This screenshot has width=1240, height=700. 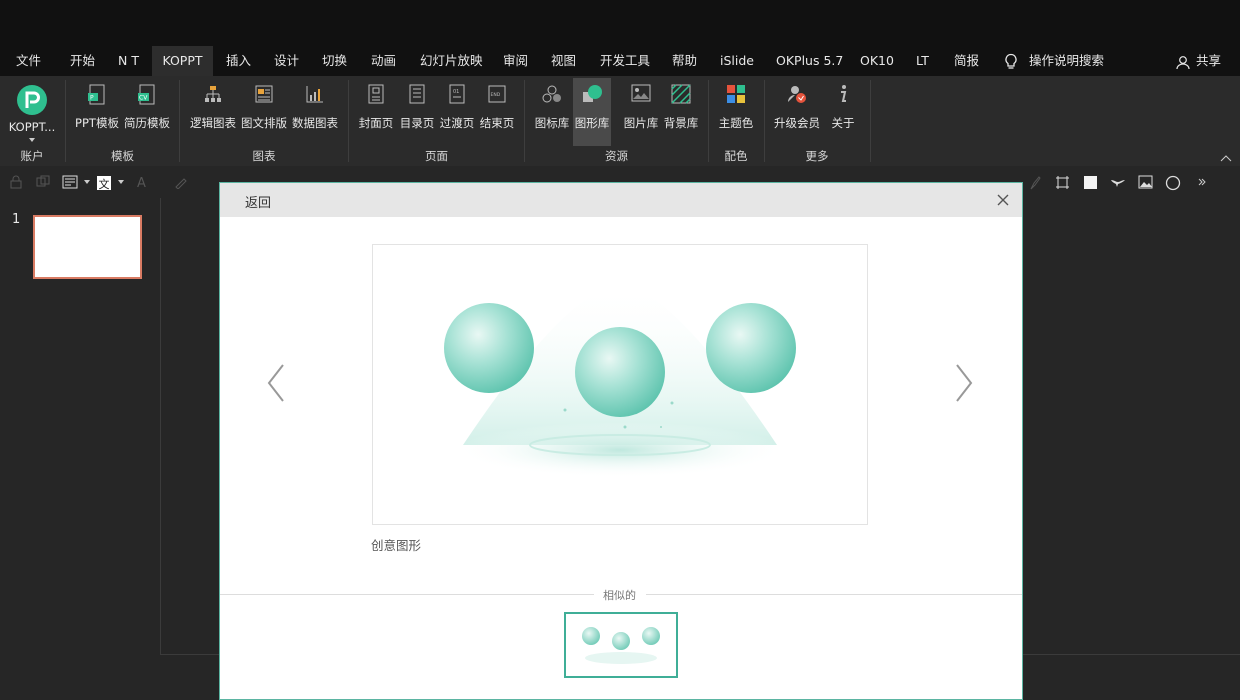 What do you see at coordinates (376, 94) in the screenshot?
I see `cover-page-icon` at bounding box center [376, 94].